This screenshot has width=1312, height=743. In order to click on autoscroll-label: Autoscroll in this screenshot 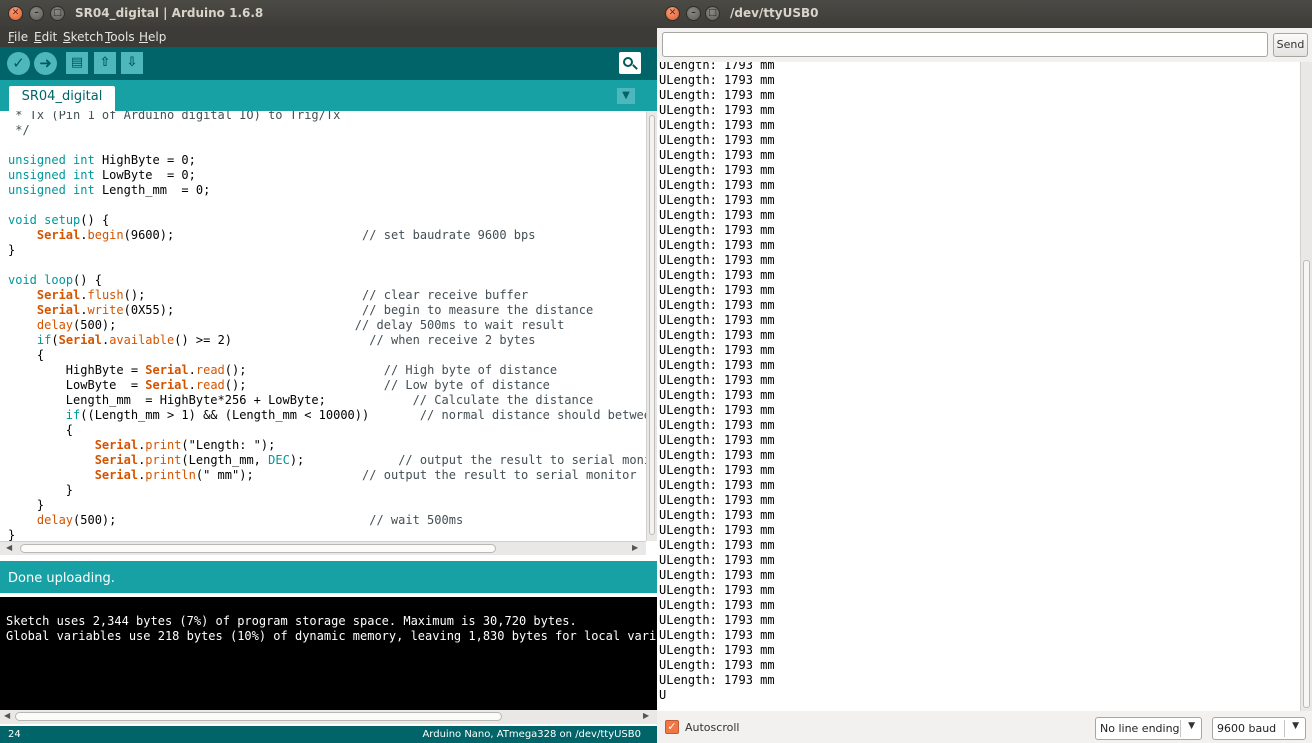, I will do `click(712, 727)`.